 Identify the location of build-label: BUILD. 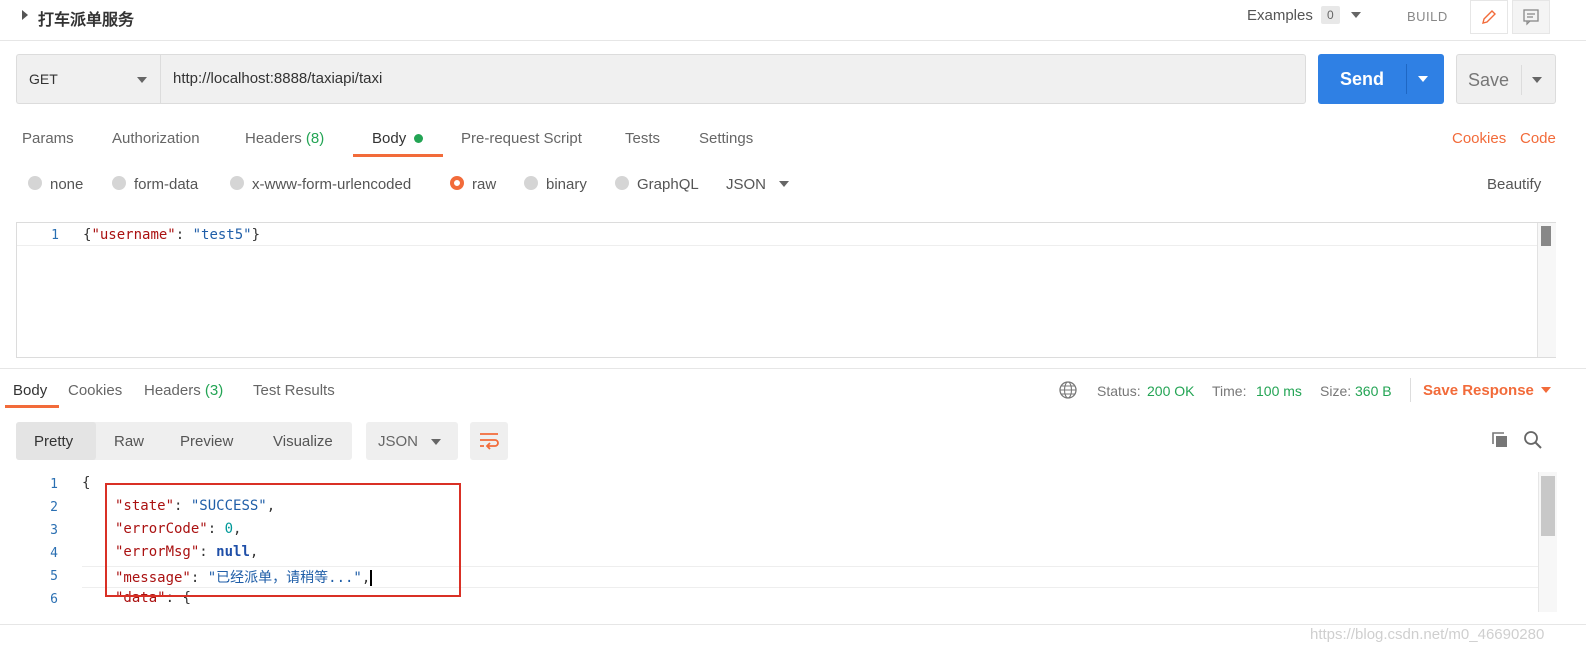
(1427, 16).